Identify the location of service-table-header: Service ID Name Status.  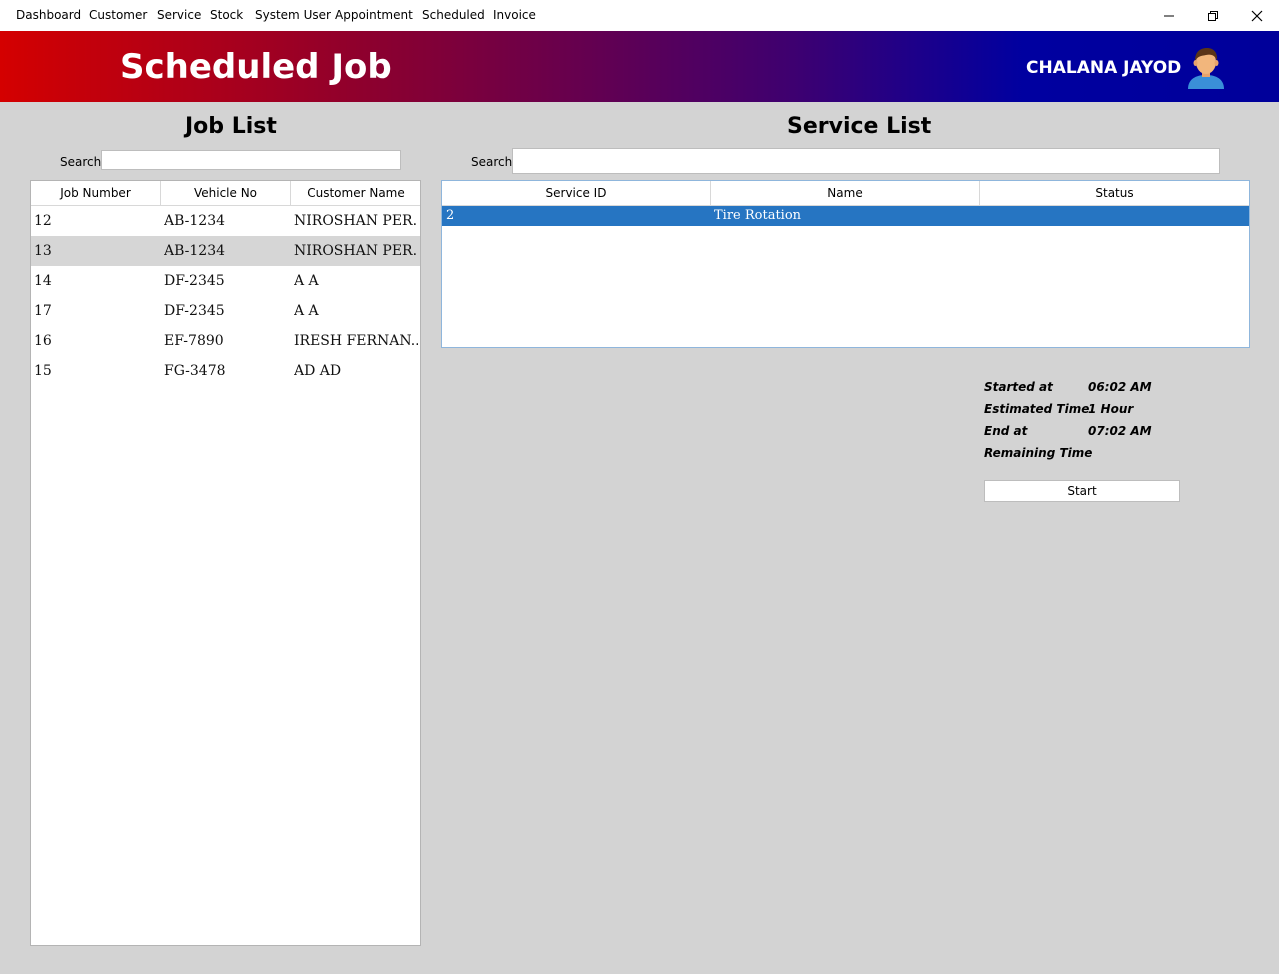
(845, 193).